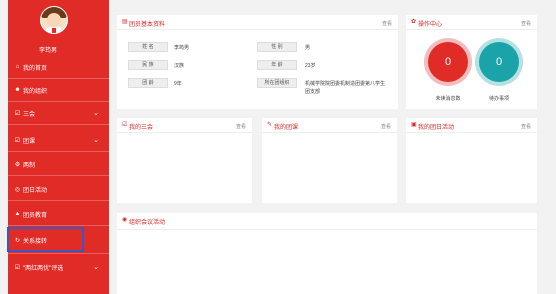 The width and height of the screenshot is (556, 294). I want to click on flag-icon: ▣, so click(414, 125).